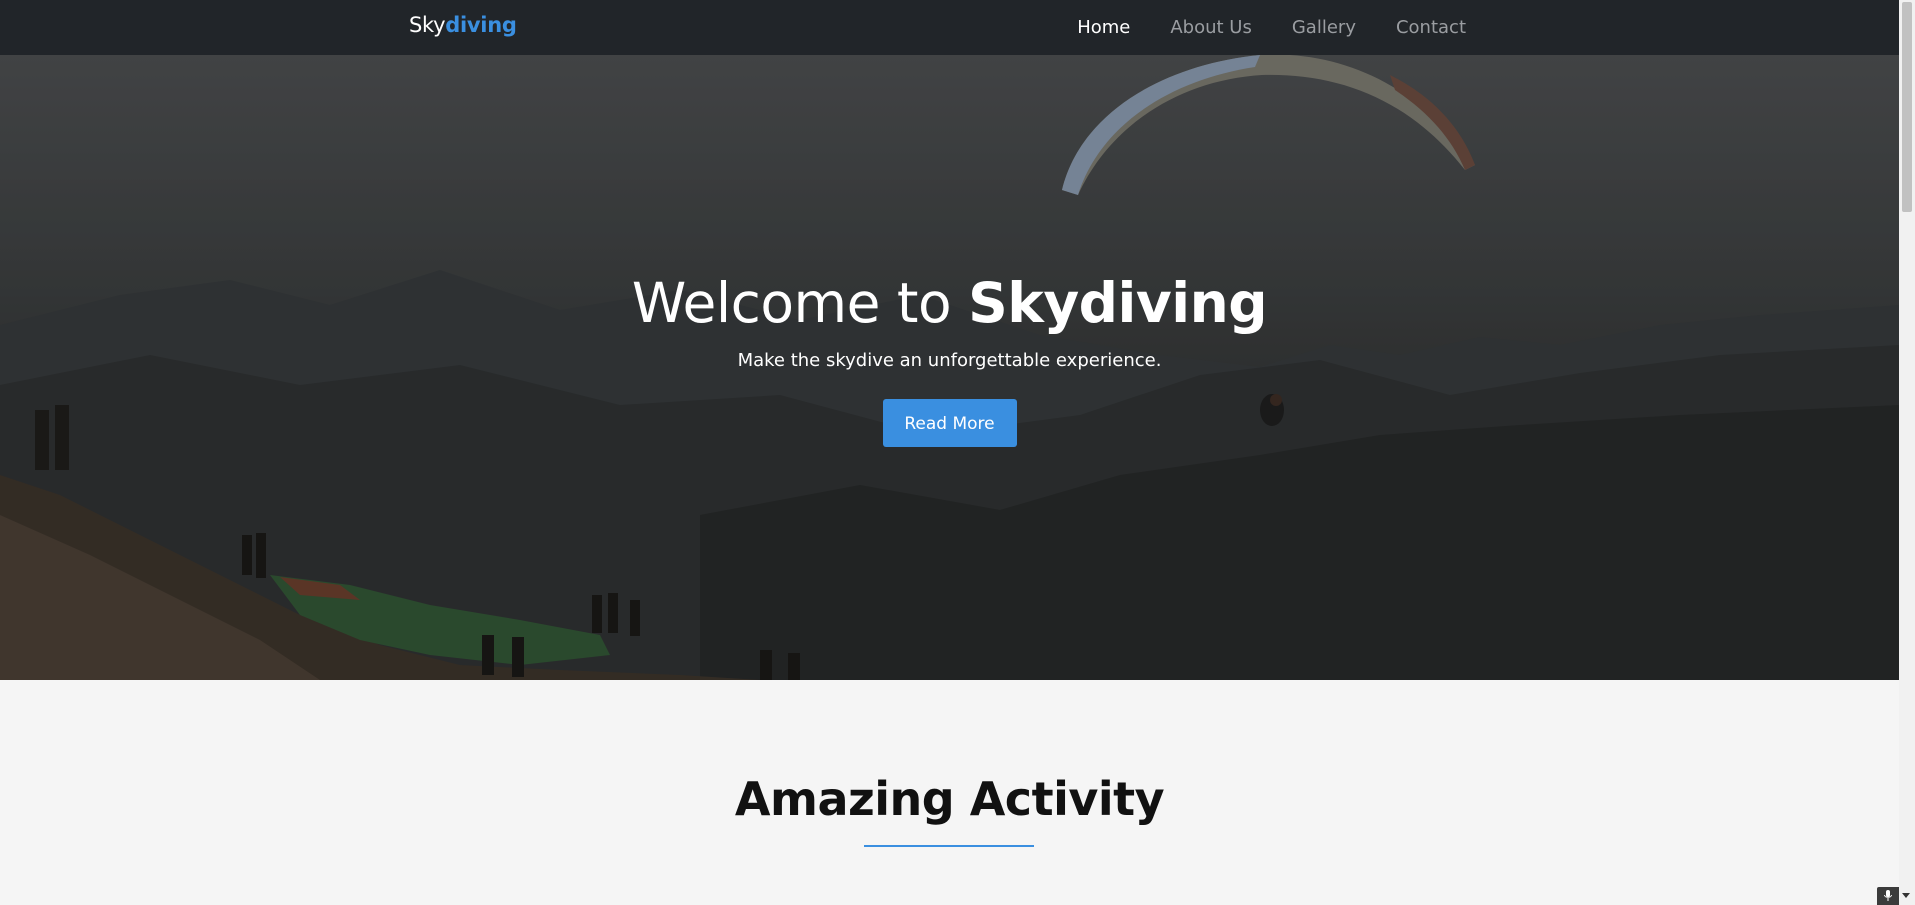 Image resolution: width=1915 pixels, height=905 pixels. What do you see at coordinates (1907, 107) in the screenshot?
I see `scrollbar-thumb` at bounding box center [1907, 107].